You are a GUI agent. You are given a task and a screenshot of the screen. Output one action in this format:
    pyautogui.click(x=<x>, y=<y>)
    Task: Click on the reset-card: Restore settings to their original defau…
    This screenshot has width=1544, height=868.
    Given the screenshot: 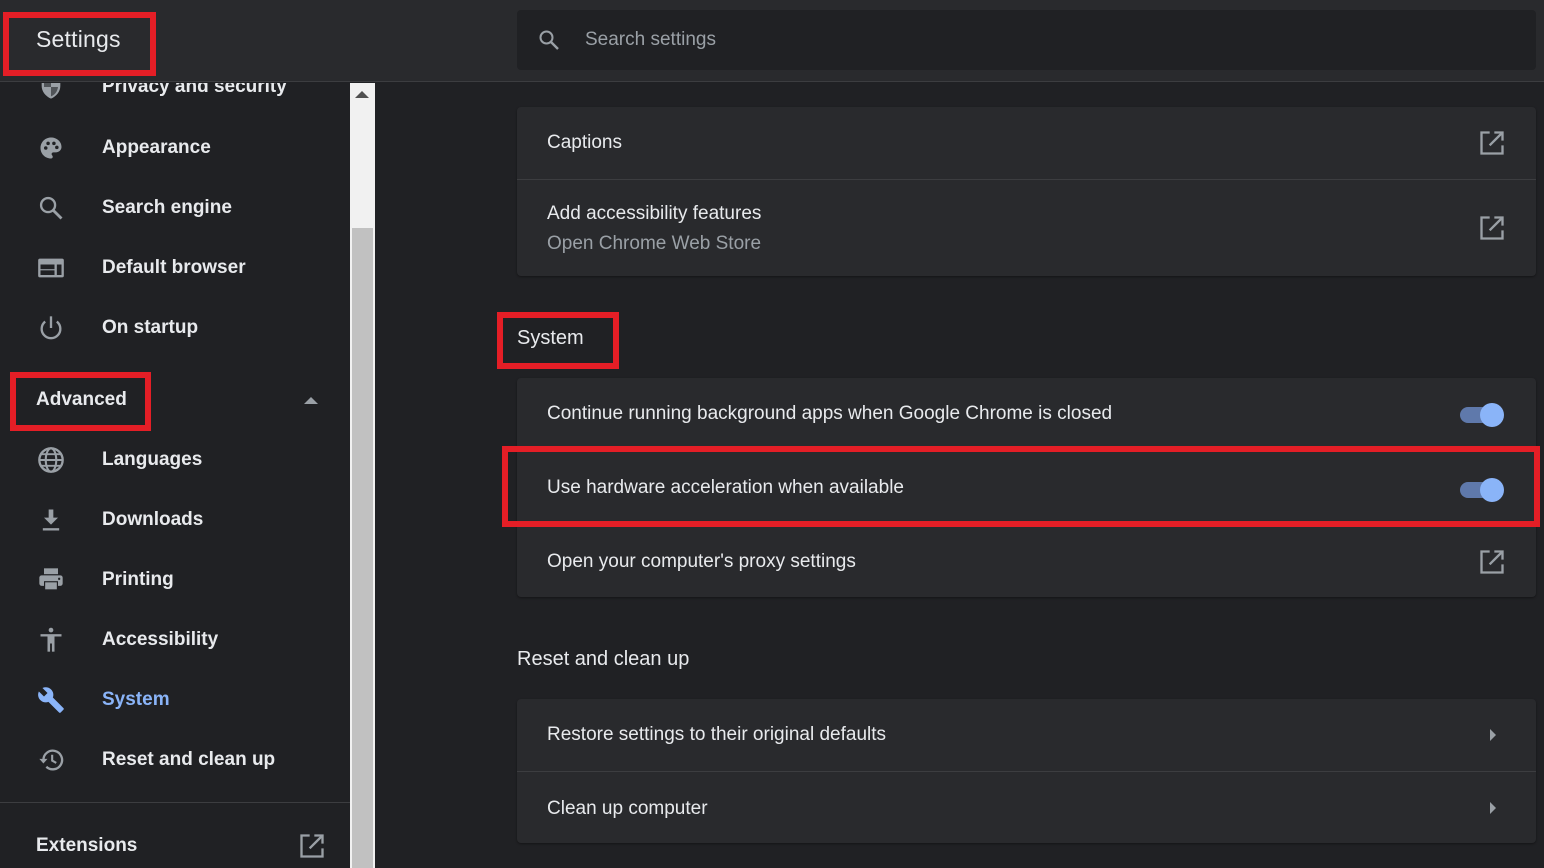 What is the action you would take?
    pyautogui.click(x=1026, y=771)
    